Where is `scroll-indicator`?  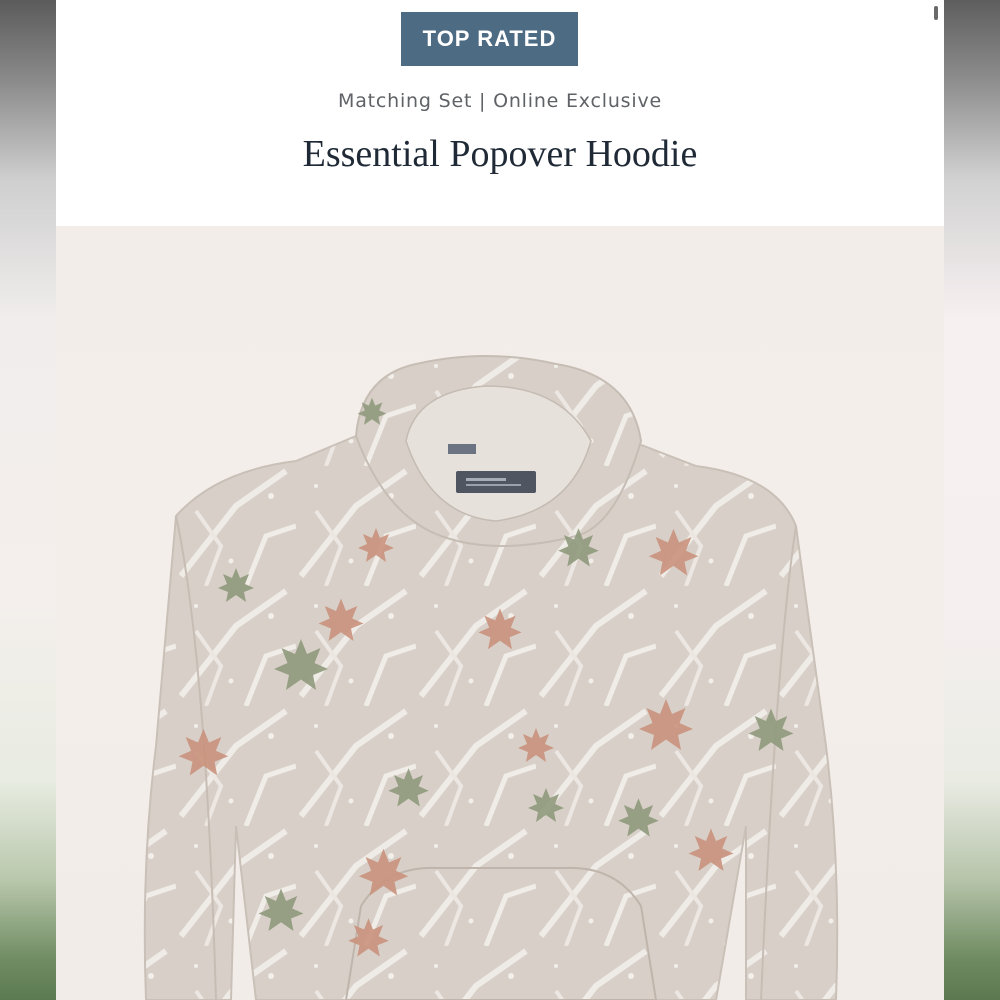 scroll-indicator is located at coordinates (936, 13).